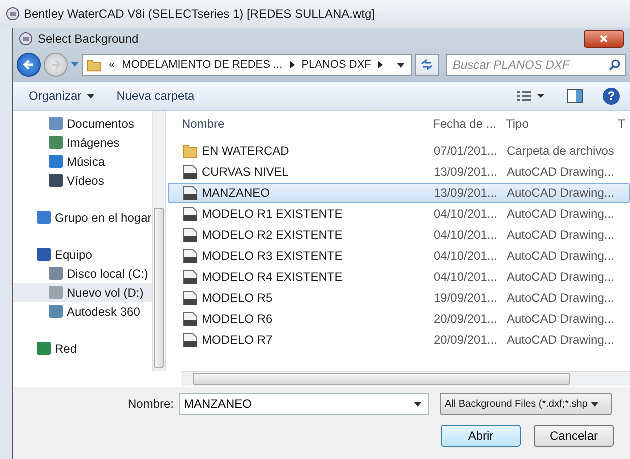 This screenshot has height=459, width=630. What do you see at coordinates (481, 436) in the screenshot?
I see `open-button: Abrir` at bounding box center [481, 436].